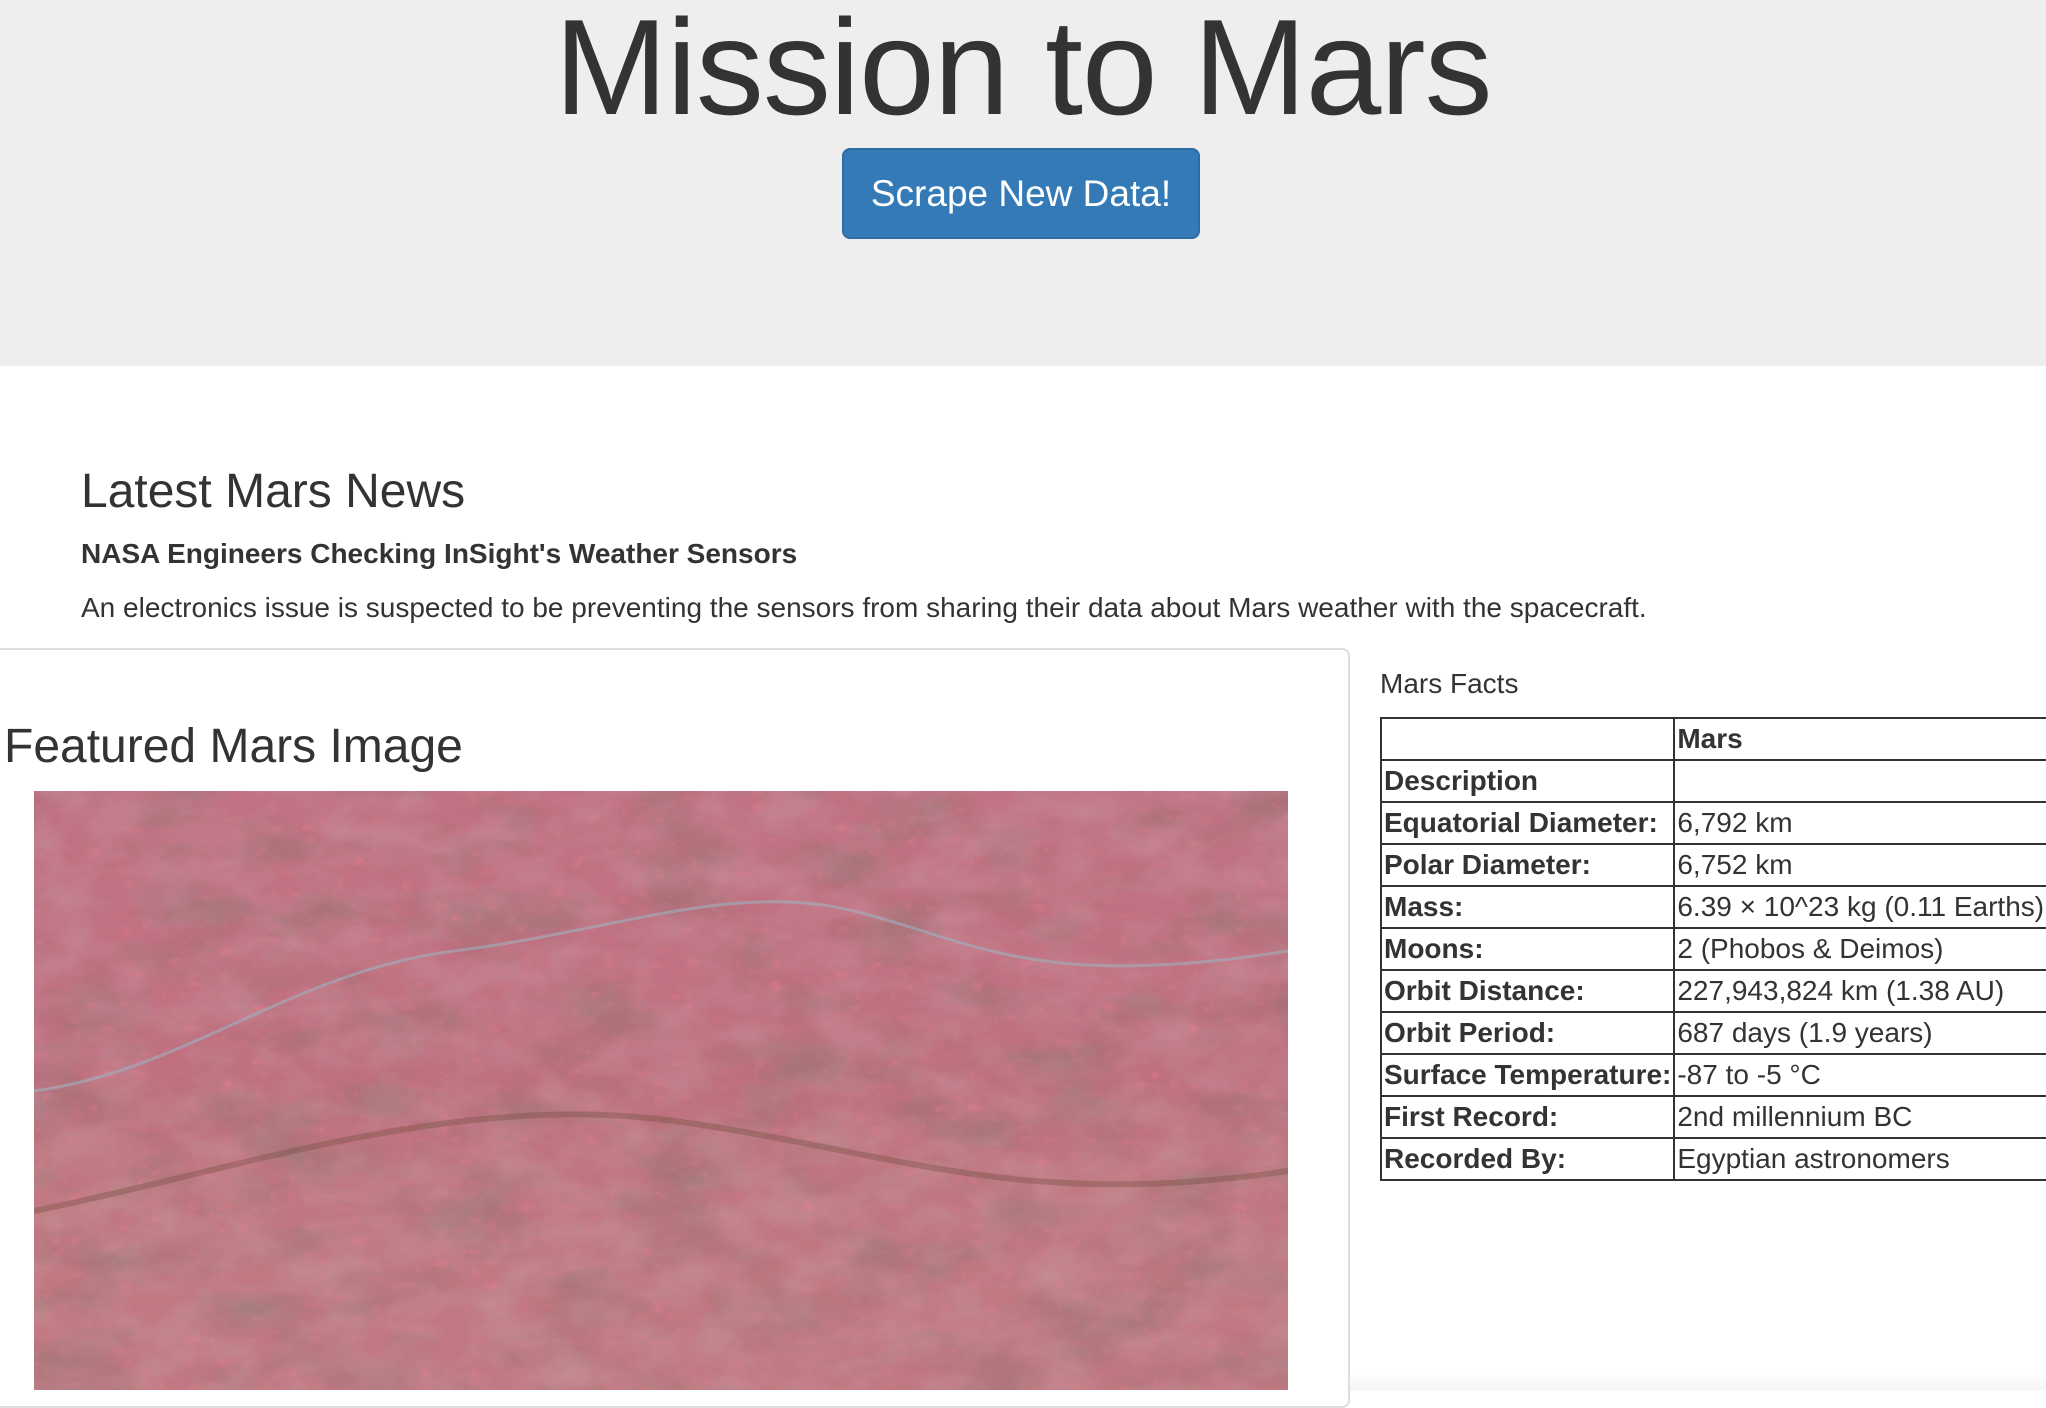  I want to click on fact-value: 227,943,824 km (1.38 AU), so click(1859, 991).